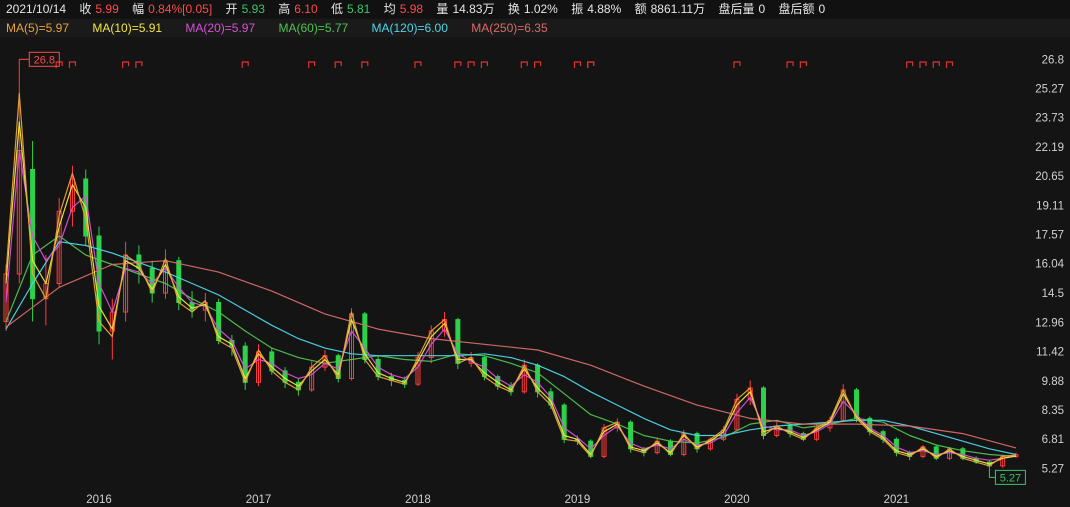 The width and height of the screenshot is (1070, 507). Describe the element at coordinates (1049, 265) in the screenshot. I see `y-tick-label: 16.04` at that location.